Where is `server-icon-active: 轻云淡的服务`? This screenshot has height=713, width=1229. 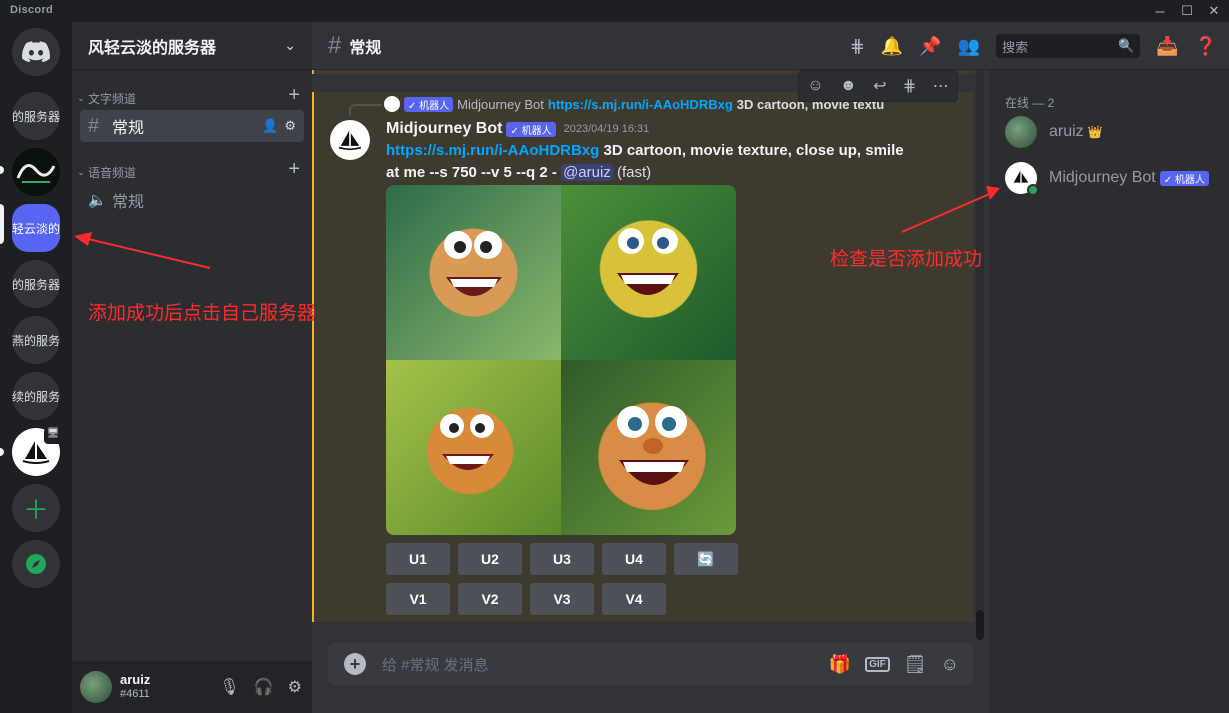 server-icon-active: 轻云淡的服务 is located at coordinates (36, 228).